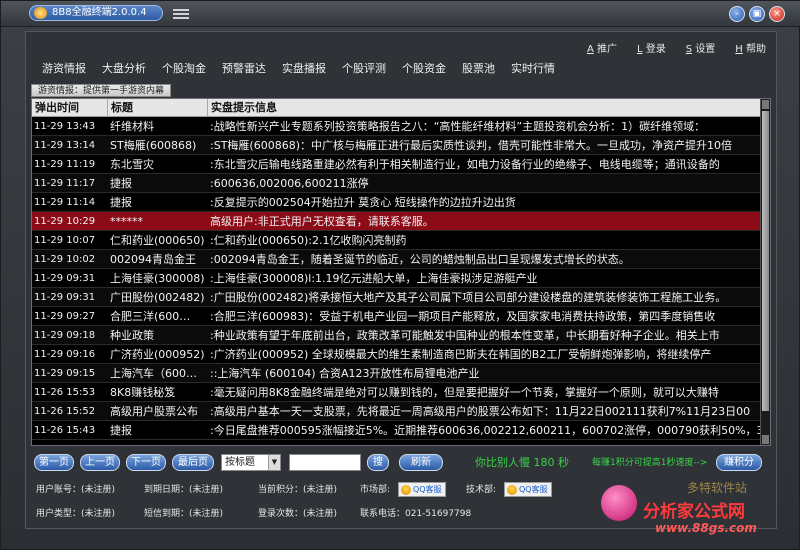  I want to click on row-info: :600636,002006,600211涨停, so click(289, 183).